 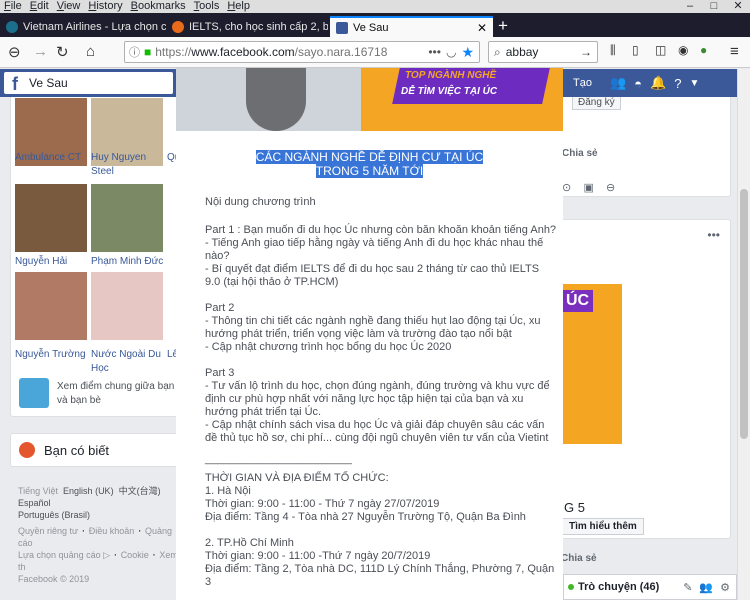 I want to click on page-actions-icon: •••, so click(x=434, y=52).